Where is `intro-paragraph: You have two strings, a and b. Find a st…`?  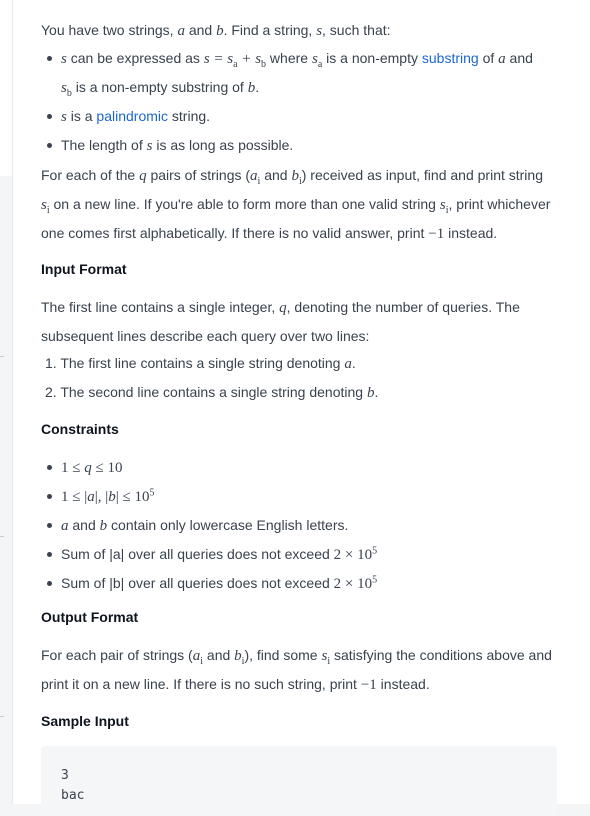 intro-paragraph: You have two strings, a and b. Find a st… is located at coordinates (216, 30).